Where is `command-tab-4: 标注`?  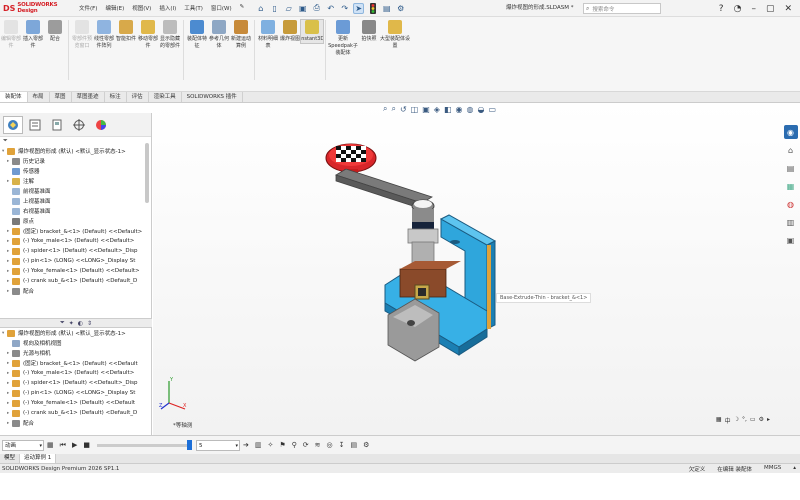
command-tab-4: 标注 is located at coordinates (116, 97).